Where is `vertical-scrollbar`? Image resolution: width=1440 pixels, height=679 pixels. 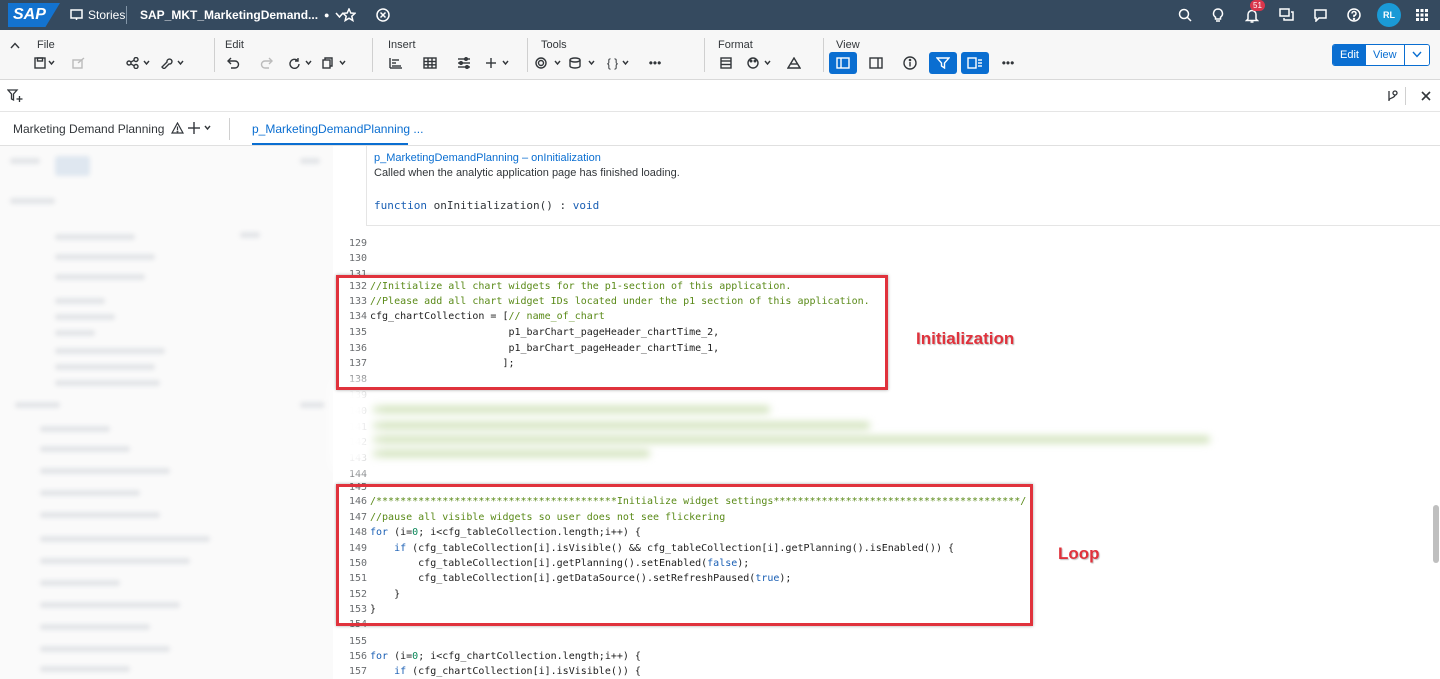
vertical-scrollbar is located at coordinates (1436, 534).